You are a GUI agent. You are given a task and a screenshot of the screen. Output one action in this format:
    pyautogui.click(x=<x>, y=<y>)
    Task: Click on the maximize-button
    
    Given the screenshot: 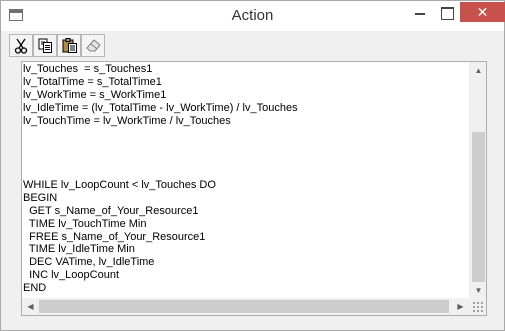 What is the action you would take?
    pyautogui.click(x=447, y=12)
    